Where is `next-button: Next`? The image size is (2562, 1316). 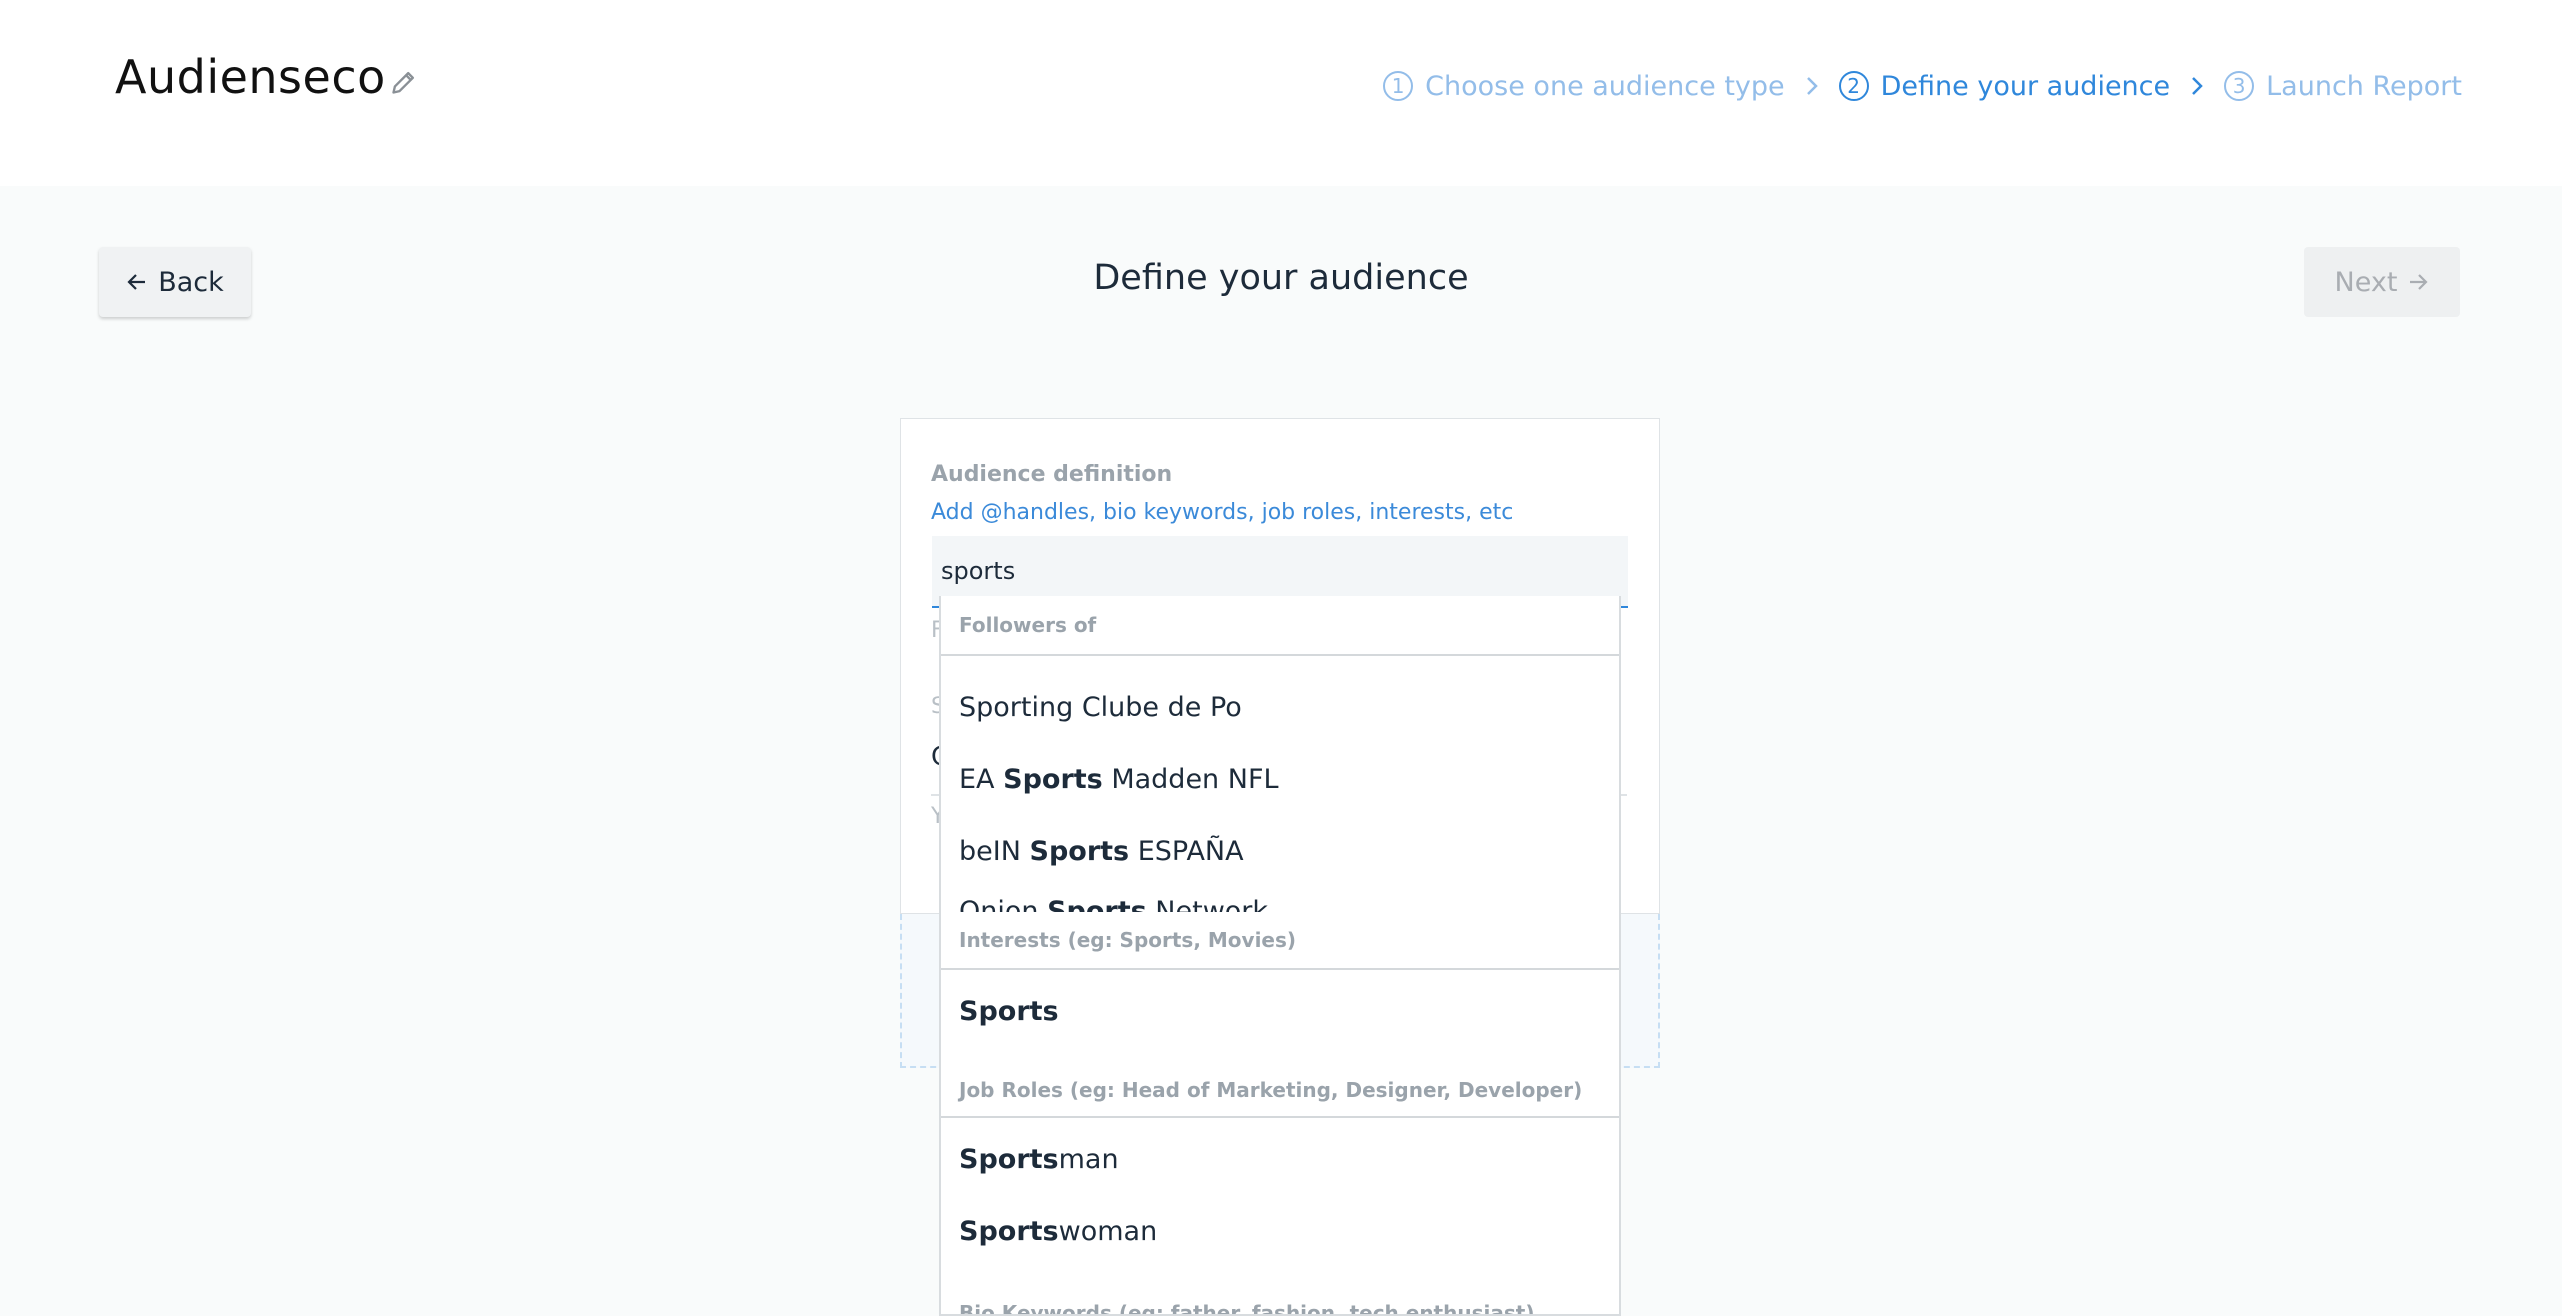 next-button: Next is located at coordinates (2382, 282).